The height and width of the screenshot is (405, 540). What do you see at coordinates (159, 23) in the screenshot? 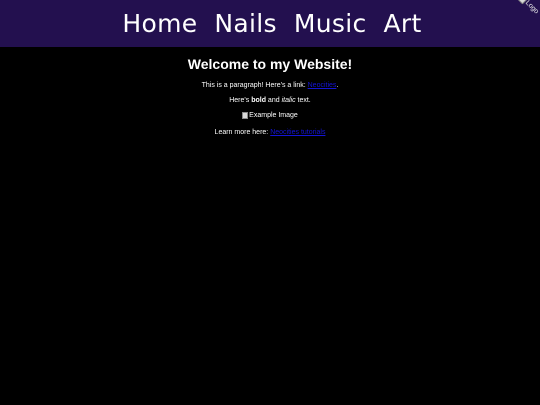
I see `nav-link-home: Home` at bounding box center [159, 23].